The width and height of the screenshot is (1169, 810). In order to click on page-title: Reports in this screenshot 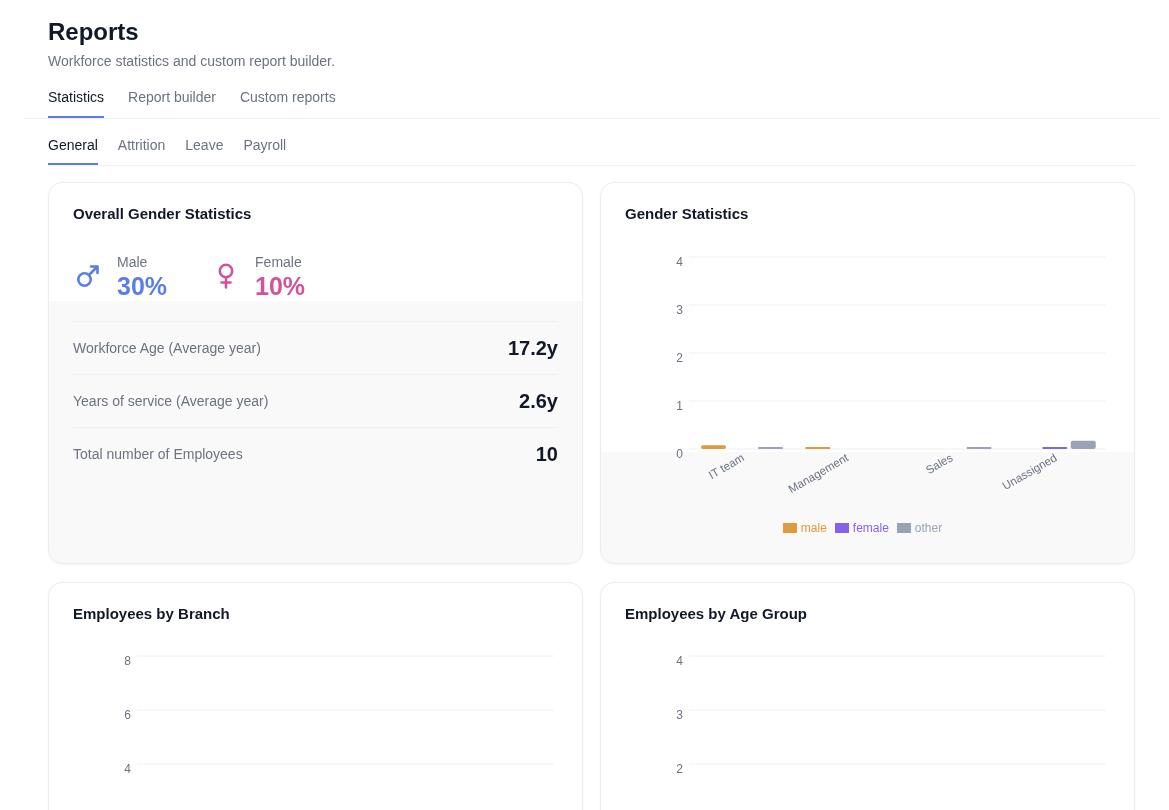, I will do `click(94, 32)`.